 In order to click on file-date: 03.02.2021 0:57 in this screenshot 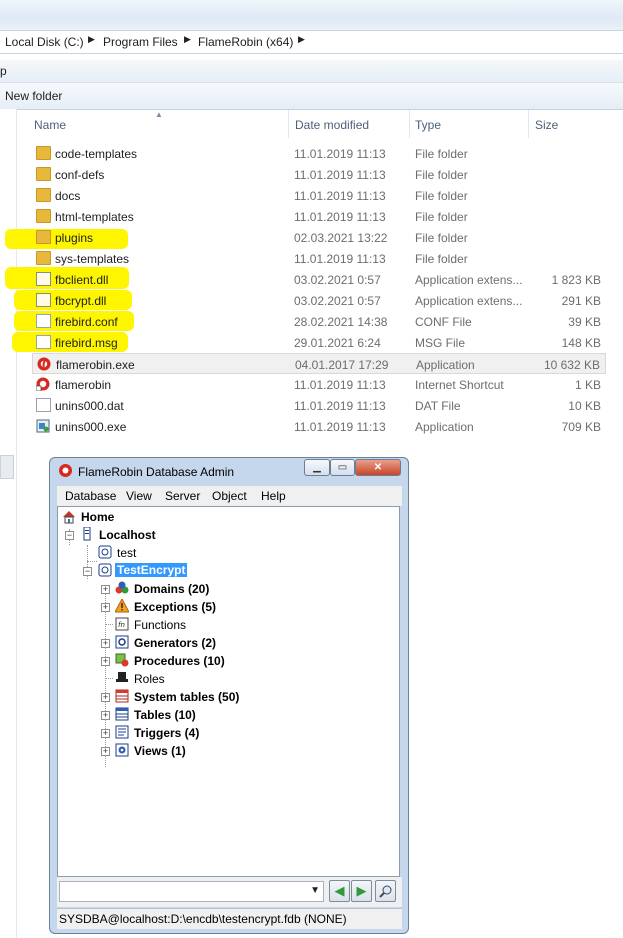, I will do `click(337, 301)`.